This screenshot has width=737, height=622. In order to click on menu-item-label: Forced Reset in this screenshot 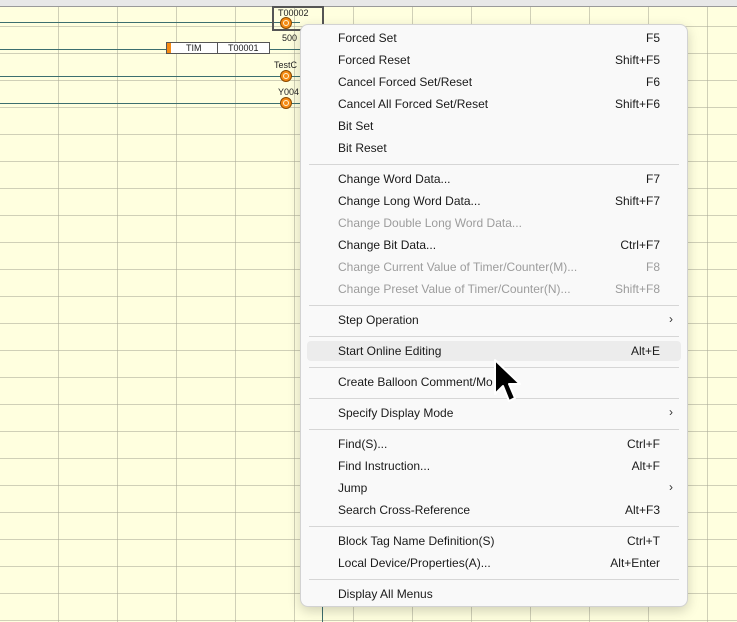, I will do `click(374, 60)`.